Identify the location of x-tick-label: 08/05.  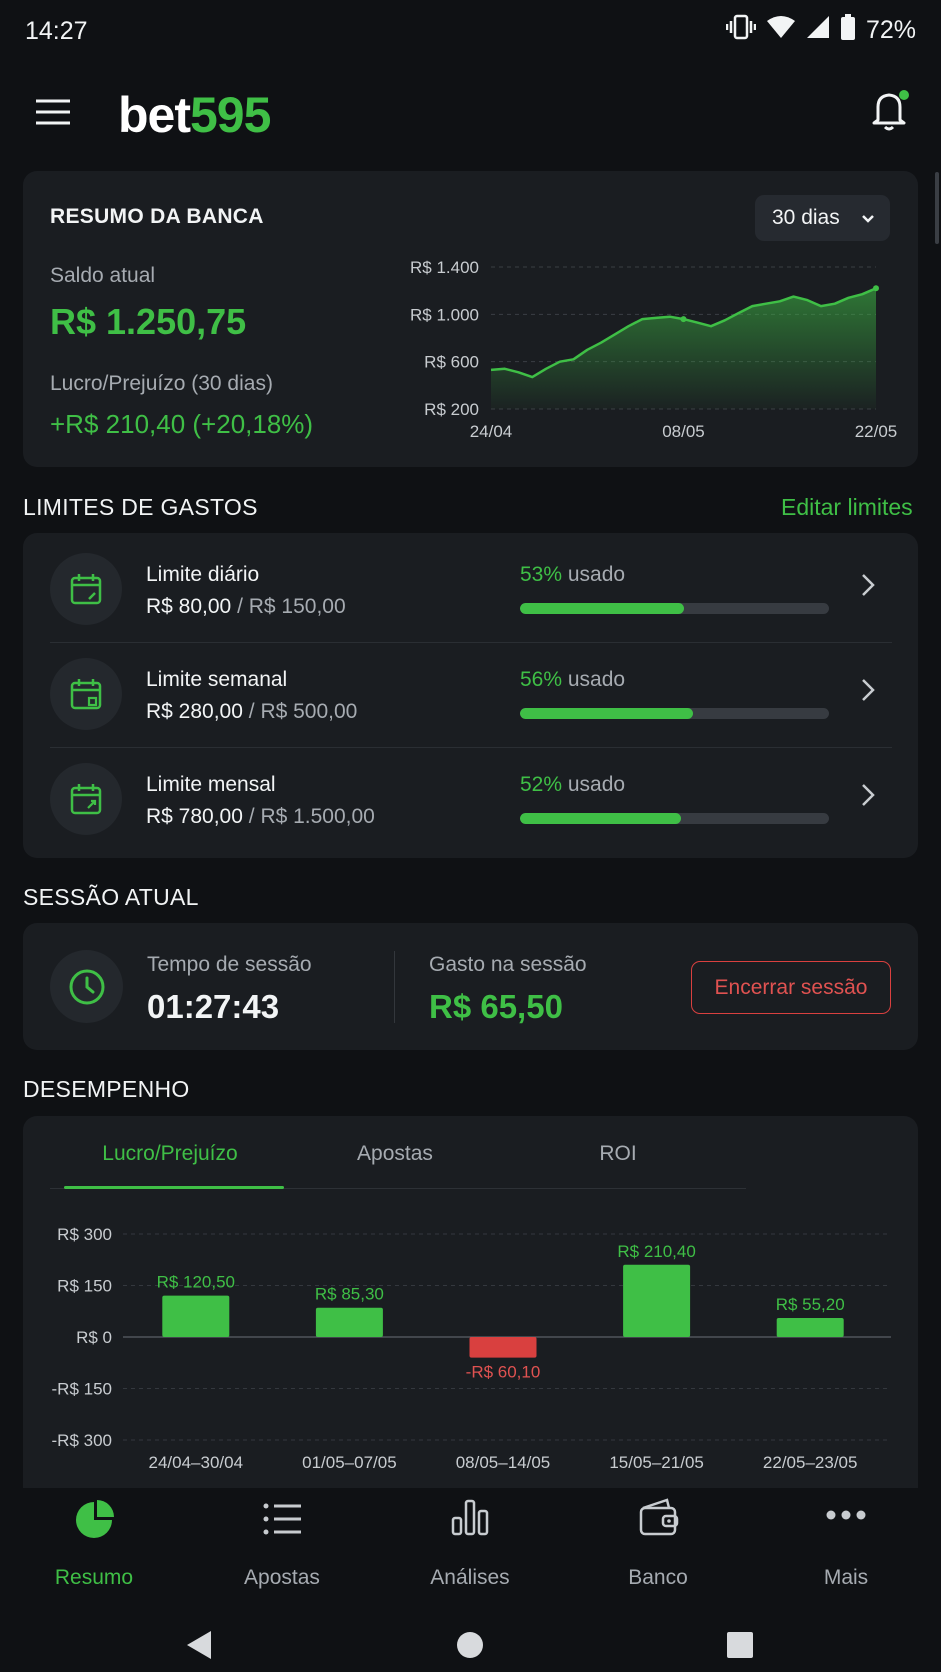
(683, 431).